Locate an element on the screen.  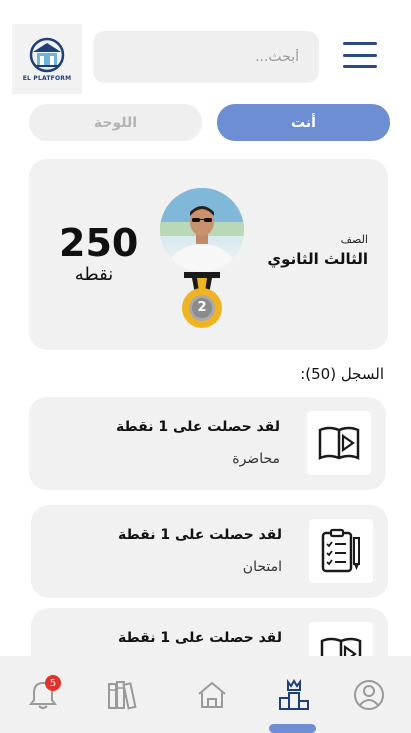
notification-badge: 5 is located at coordinates (53, 683).